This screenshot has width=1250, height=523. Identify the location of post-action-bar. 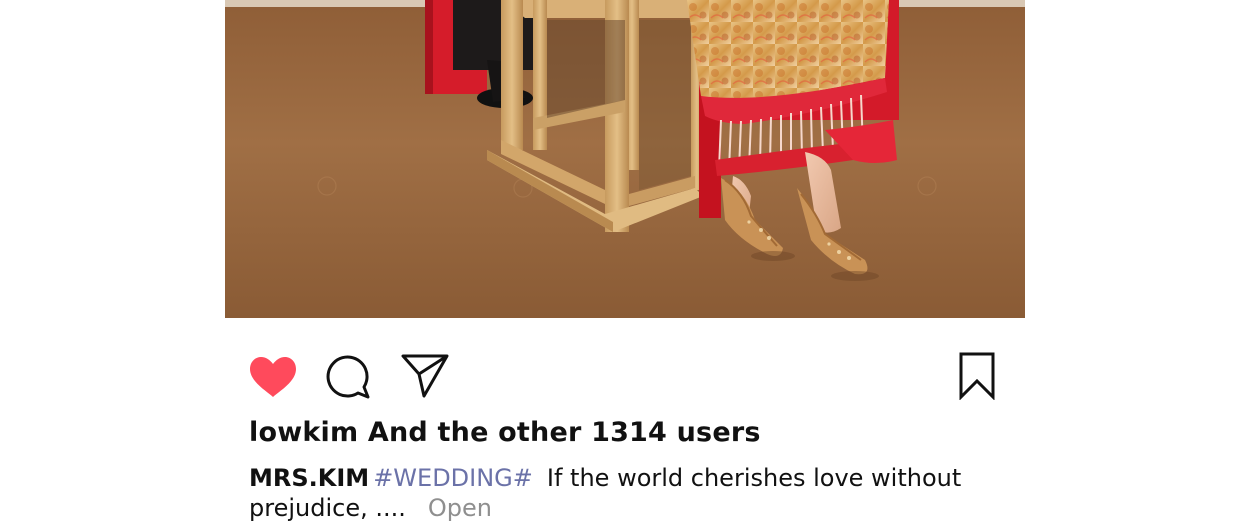
(638, 376).